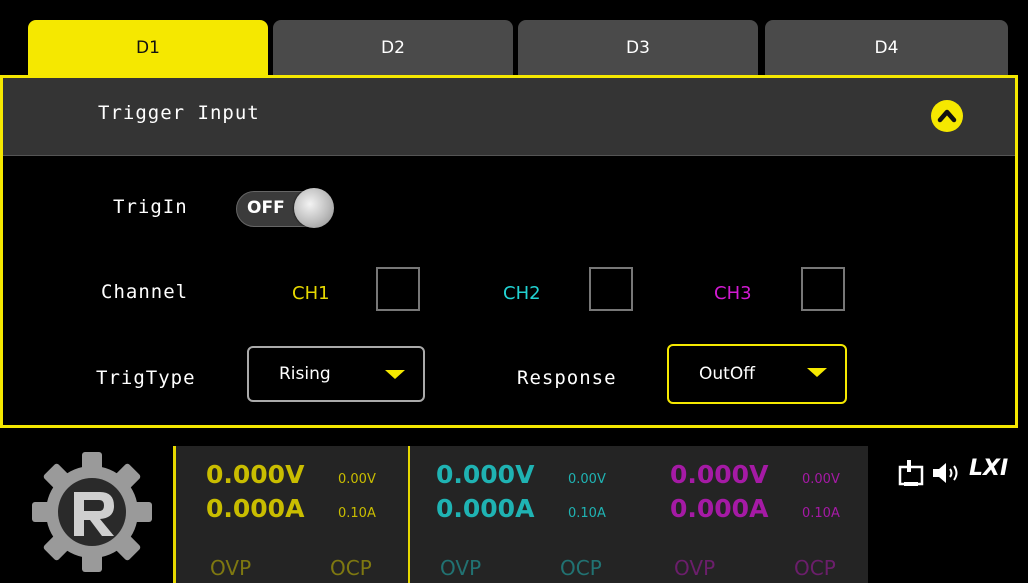 The width and height of the screenshot is (1028, 583). Describe the element at coordinates (821, 513) in the screenshot. I see `ch3-set-current: 0.10A` at that location.